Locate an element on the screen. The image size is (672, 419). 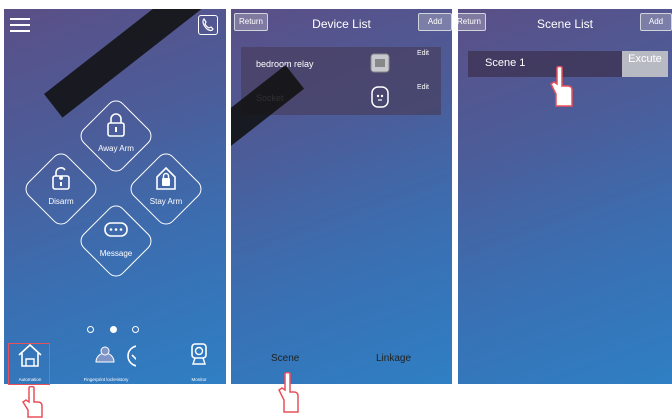
message-label: Message is located at coordinates (116, 253).